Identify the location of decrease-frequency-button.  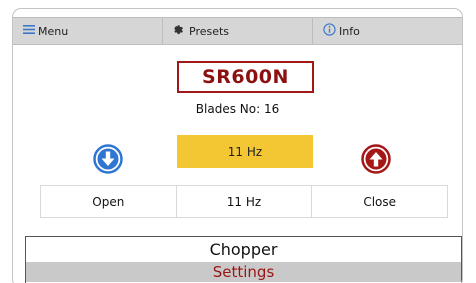
(108, 161).